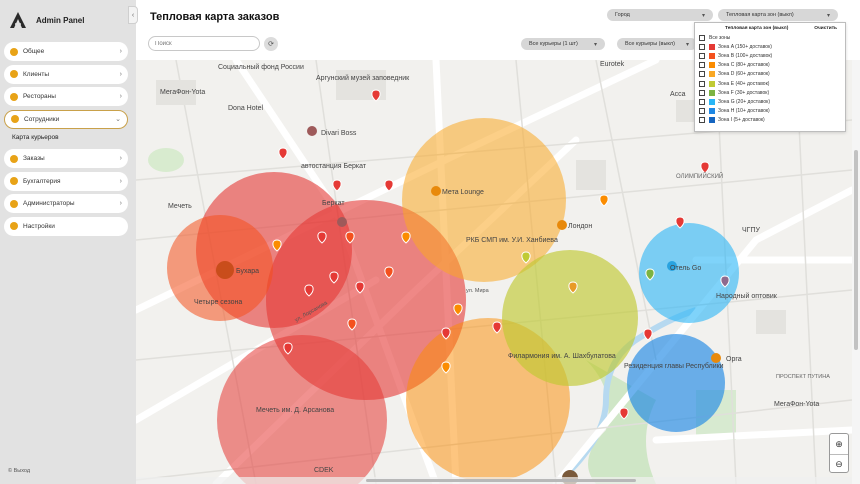 The width and height of the screenshot is (860, 484). Describe the element at coordinates (757, 28) in the screenshot. I see `legend-header-title: Тепловая карта зон (выкл)` at that location.